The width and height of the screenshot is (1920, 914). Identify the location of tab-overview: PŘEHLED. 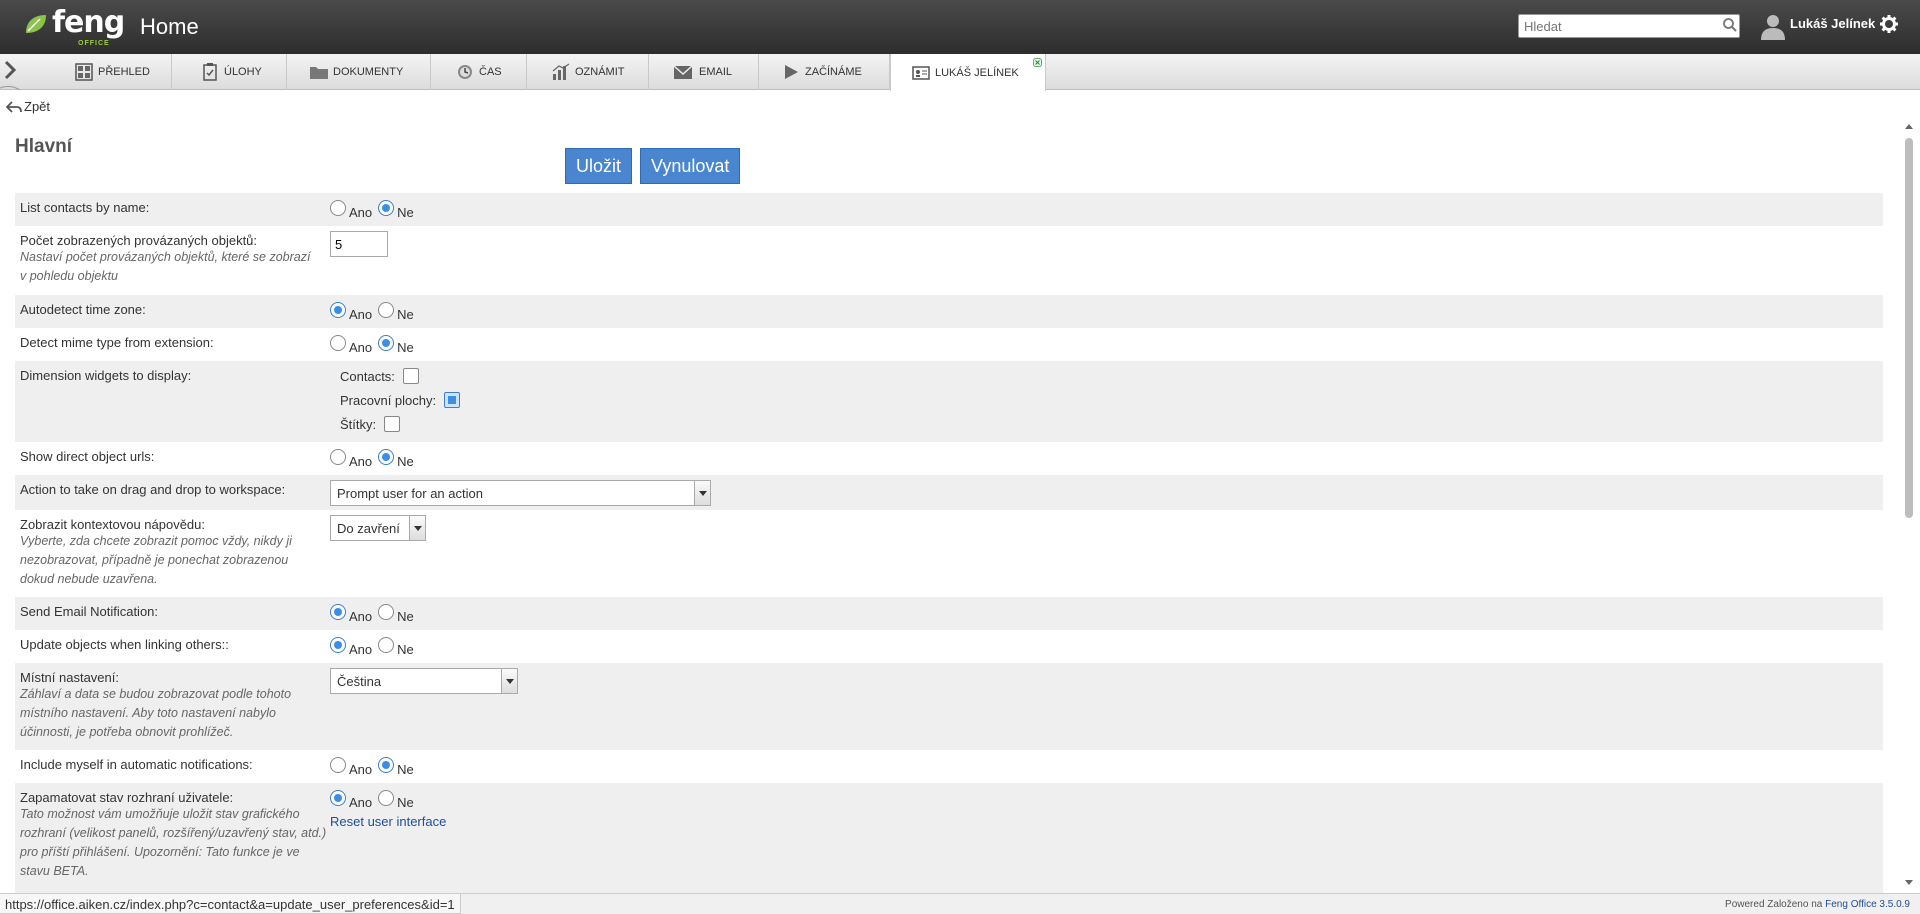
(116, 72).